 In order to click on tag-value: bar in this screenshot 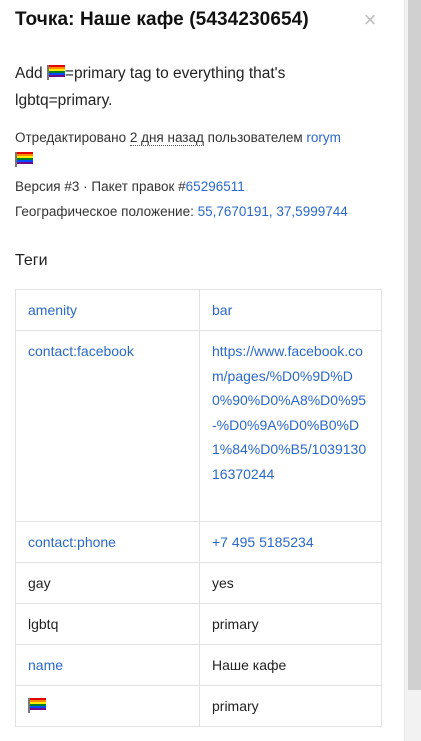, I will do `click(290, 310)`.